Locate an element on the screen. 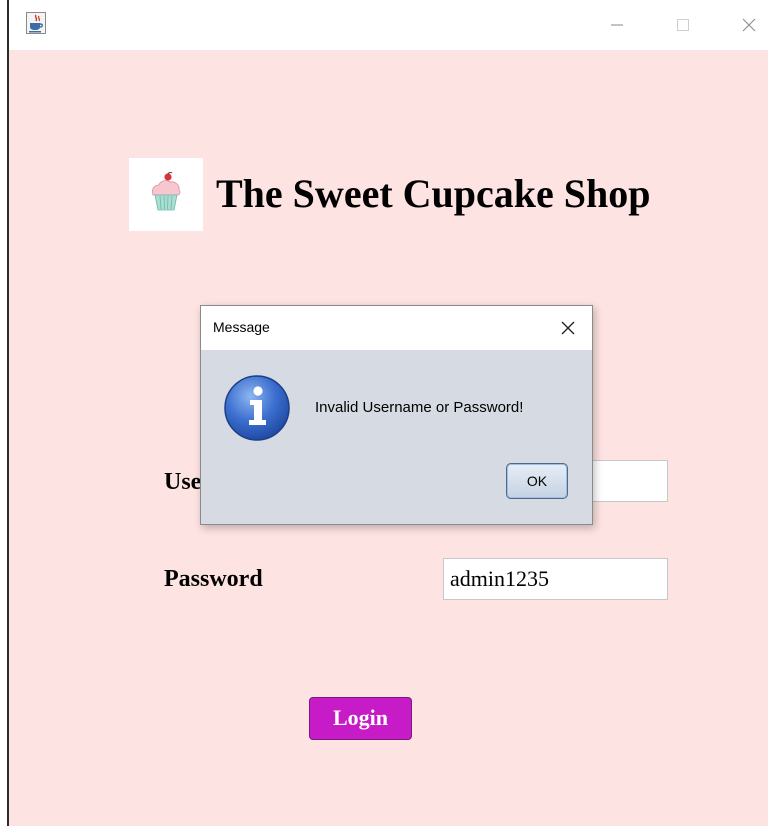 The height and width of the screenshot is (826, 768). password-input: admin1235 is located at coordinates (555, 579).